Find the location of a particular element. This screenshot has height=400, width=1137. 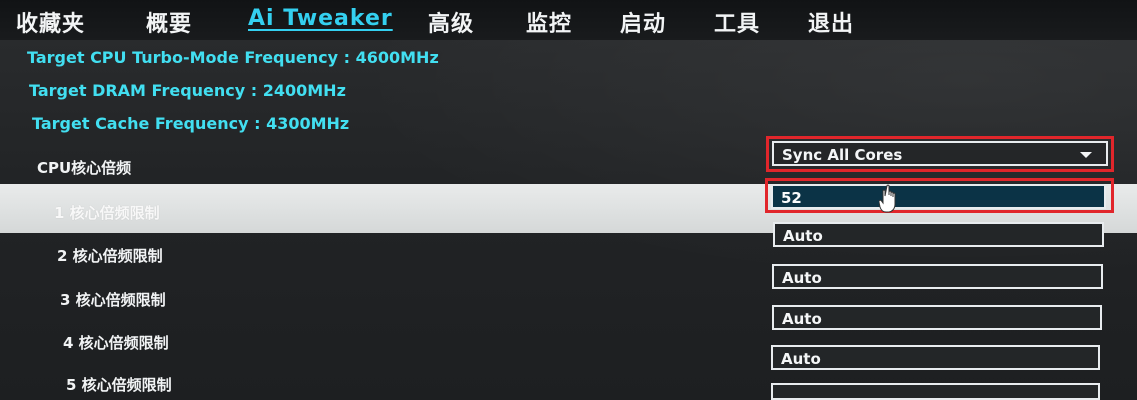

core4-ratio-limit-input: Auto is located at coordinates (937, 317).